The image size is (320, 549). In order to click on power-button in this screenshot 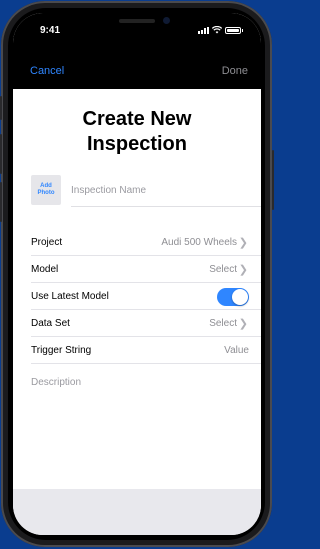, I will do `click(273, 180)`.